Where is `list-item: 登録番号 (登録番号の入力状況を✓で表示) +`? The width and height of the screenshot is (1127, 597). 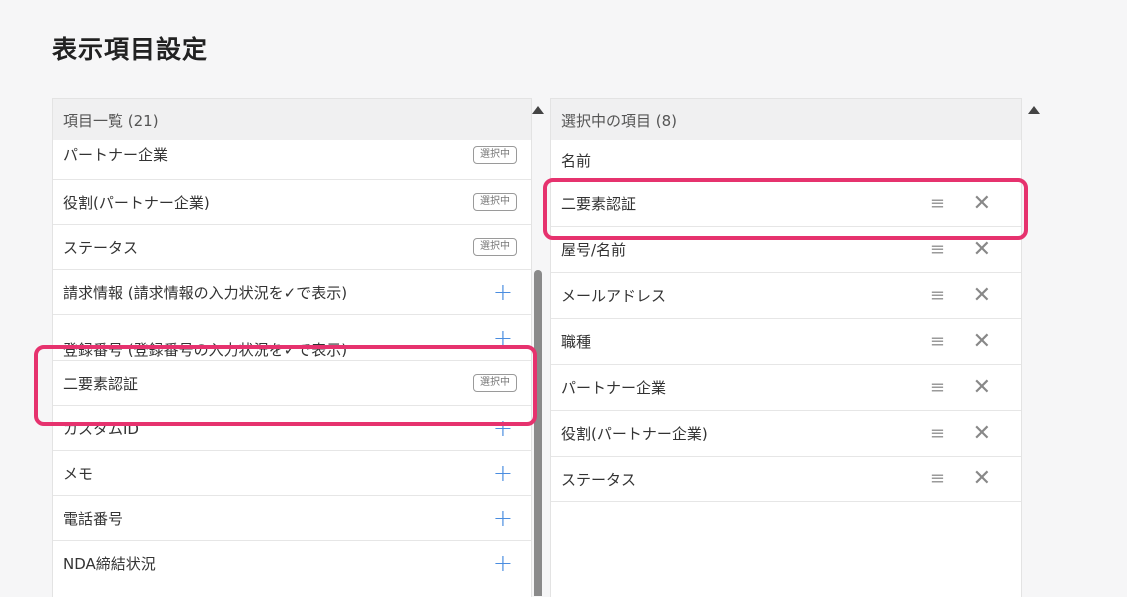
list-item: 登録番号 (登録番号の入力状況を✓で表示) + is located at coordinates (292, 337).